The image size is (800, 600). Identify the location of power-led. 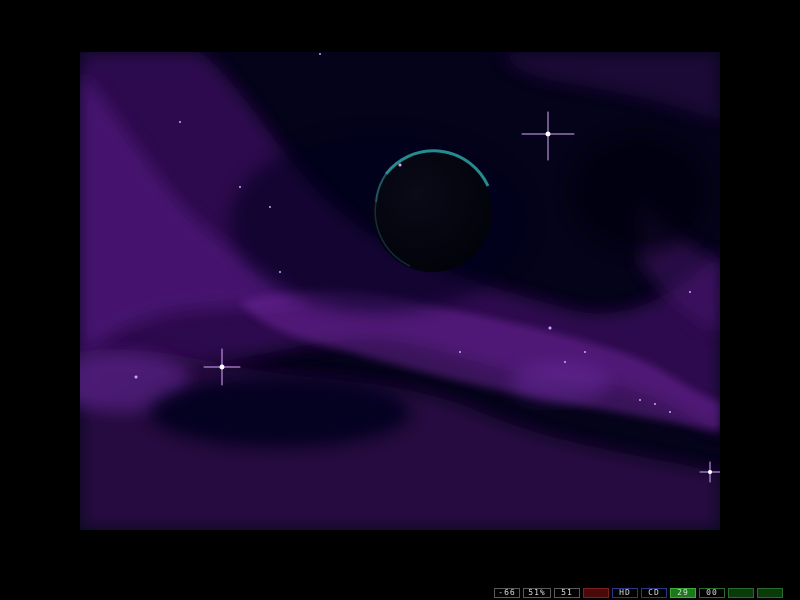
(596, 593).